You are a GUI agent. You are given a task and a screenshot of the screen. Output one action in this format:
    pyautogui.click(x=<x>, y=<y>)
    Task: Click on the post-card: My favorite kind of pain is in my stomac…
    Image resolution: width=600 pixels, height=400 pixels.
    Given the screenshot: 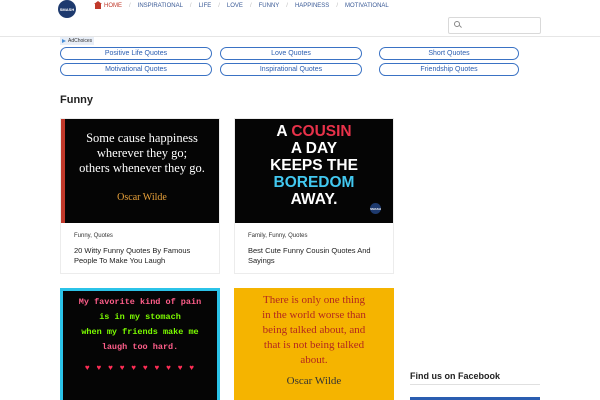 What is the action you would take?
    pyautogui.click(x=140, y=344)
    